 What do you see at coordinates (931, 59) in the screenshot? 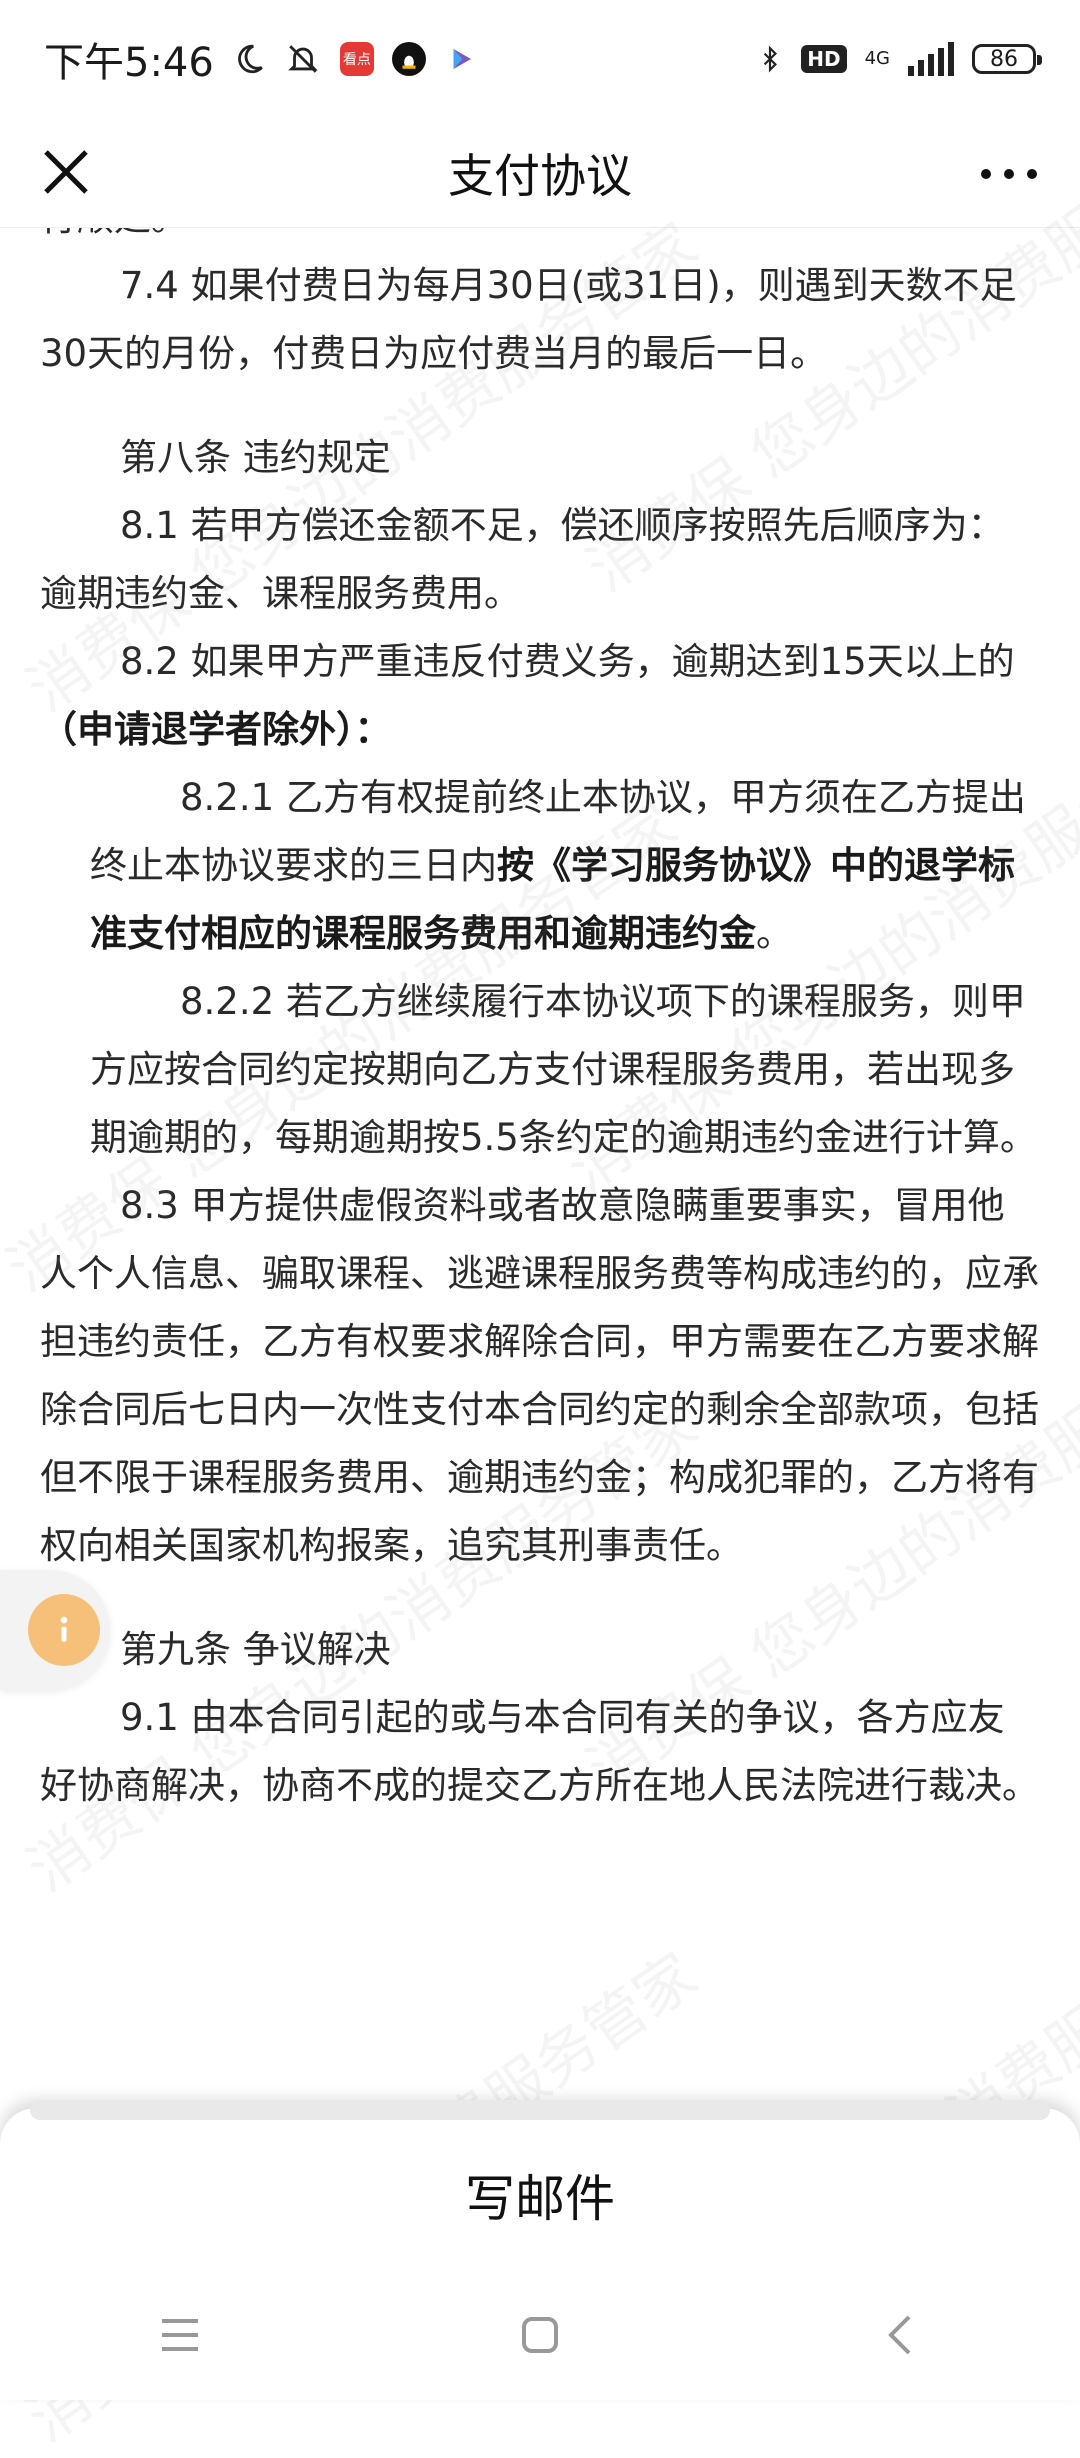
I see `signal-icon` at bounding box center [931, 59].